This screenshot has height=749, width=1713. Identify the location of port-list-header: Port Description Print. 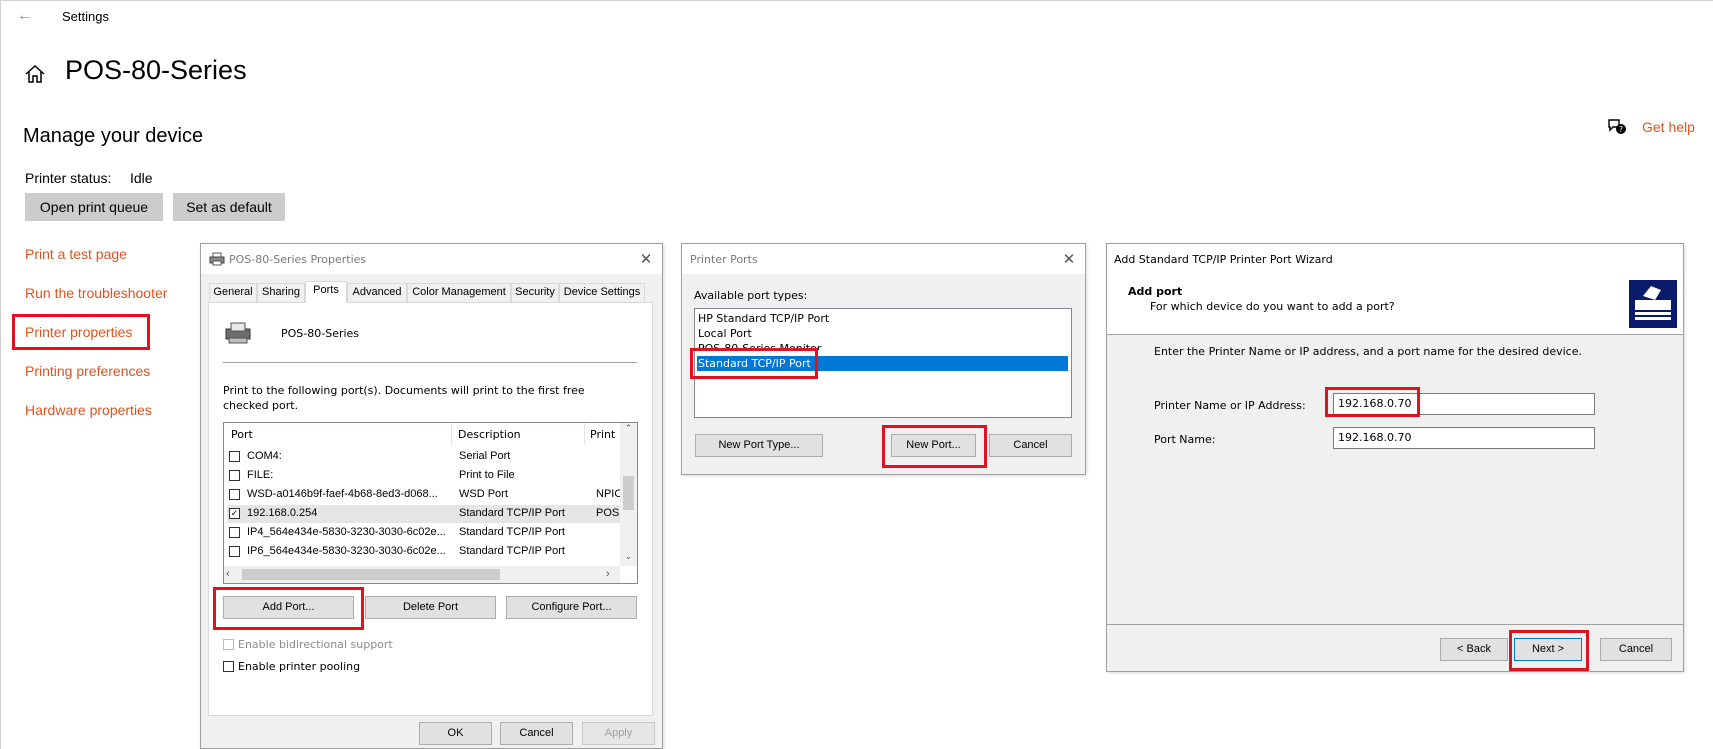
(422, 434).